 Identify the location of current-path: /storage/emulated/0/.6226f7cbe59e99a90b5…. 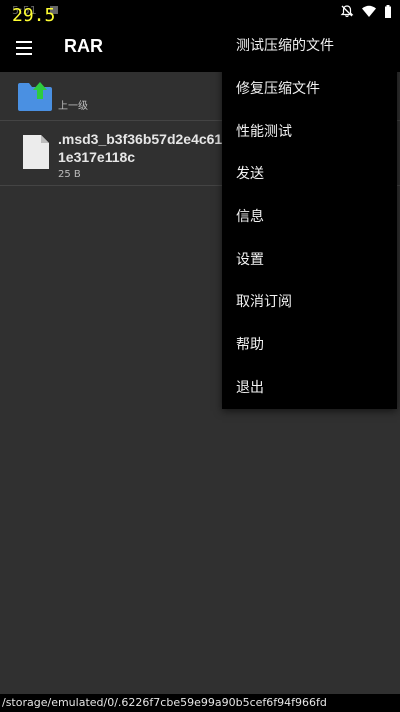
(164, 702).